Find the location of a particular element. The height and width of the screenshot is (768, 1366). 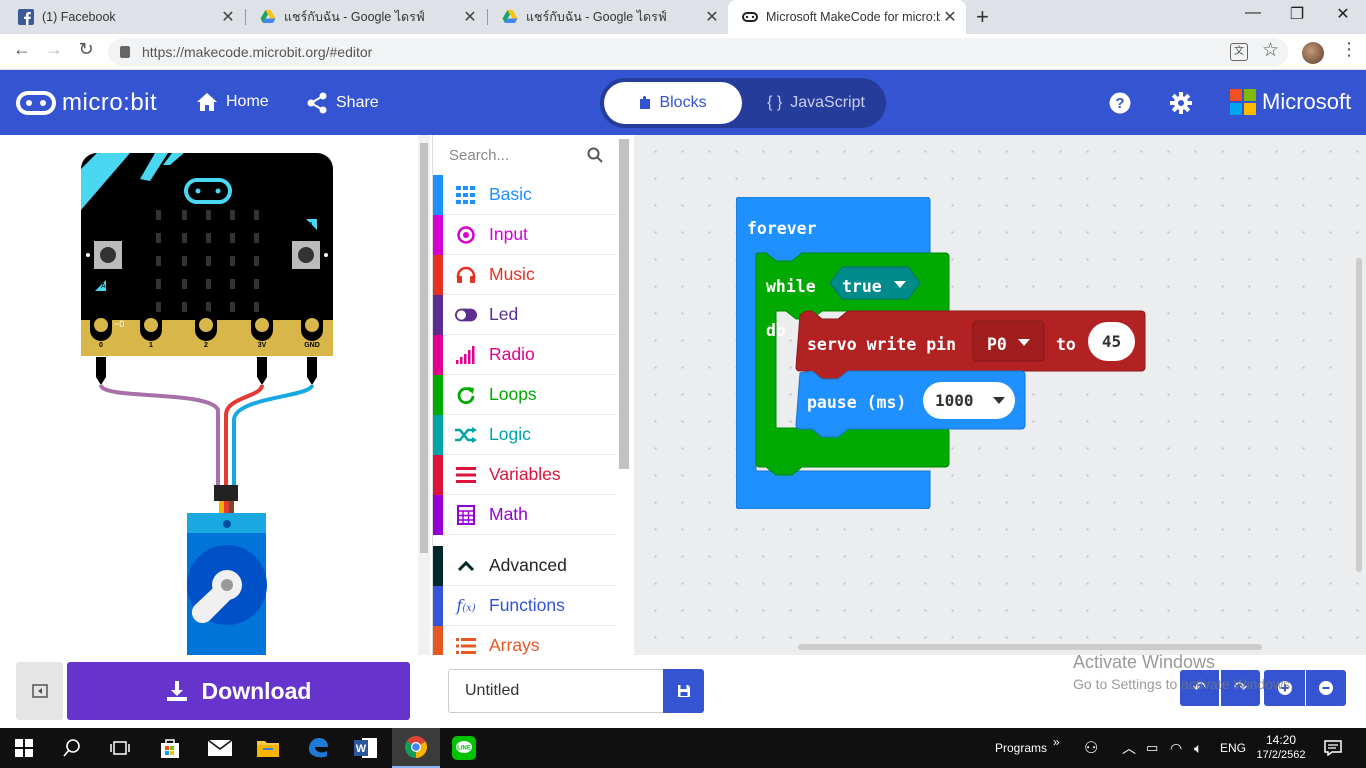

line-app-icon: LINE is located at coordinates (464, 748).